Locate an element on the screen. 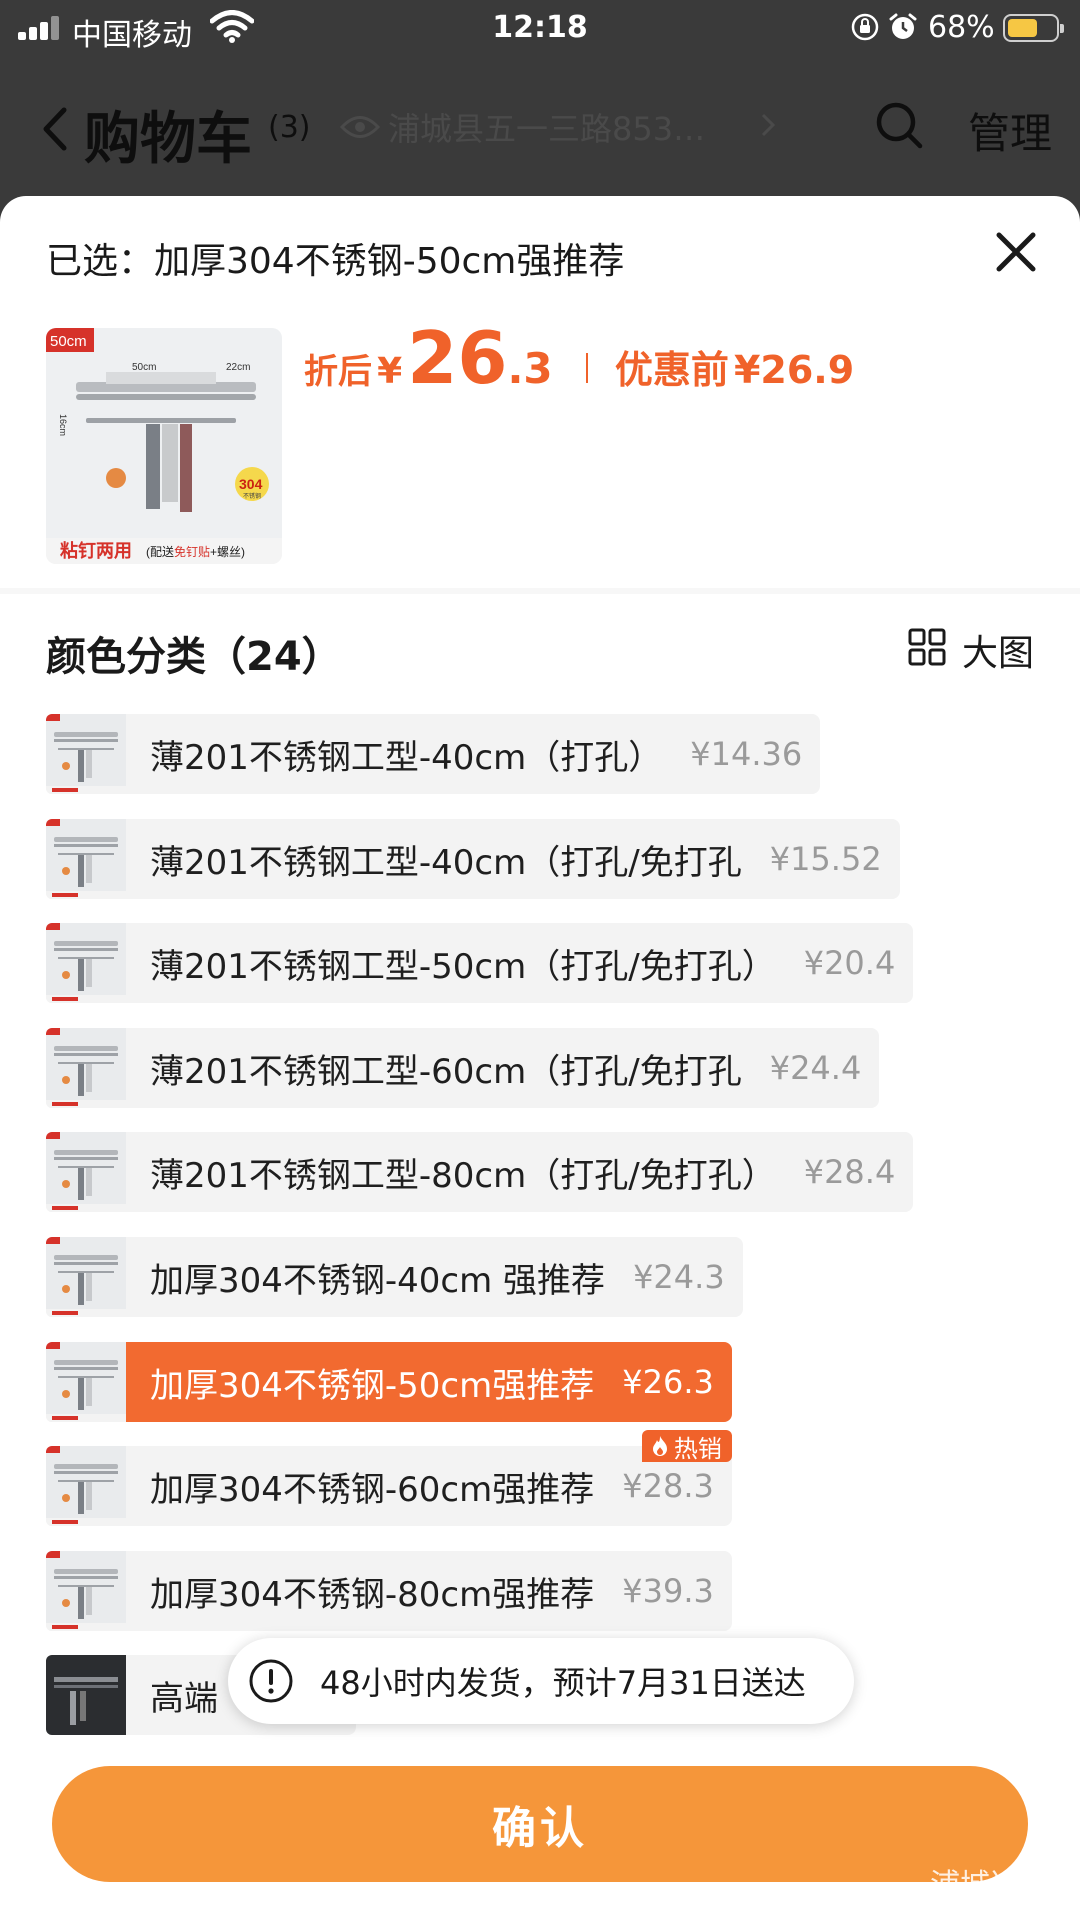 The width and height of the screenshot is (1080, 1920). clock: 12:18 is located at coordinates (540, 27).